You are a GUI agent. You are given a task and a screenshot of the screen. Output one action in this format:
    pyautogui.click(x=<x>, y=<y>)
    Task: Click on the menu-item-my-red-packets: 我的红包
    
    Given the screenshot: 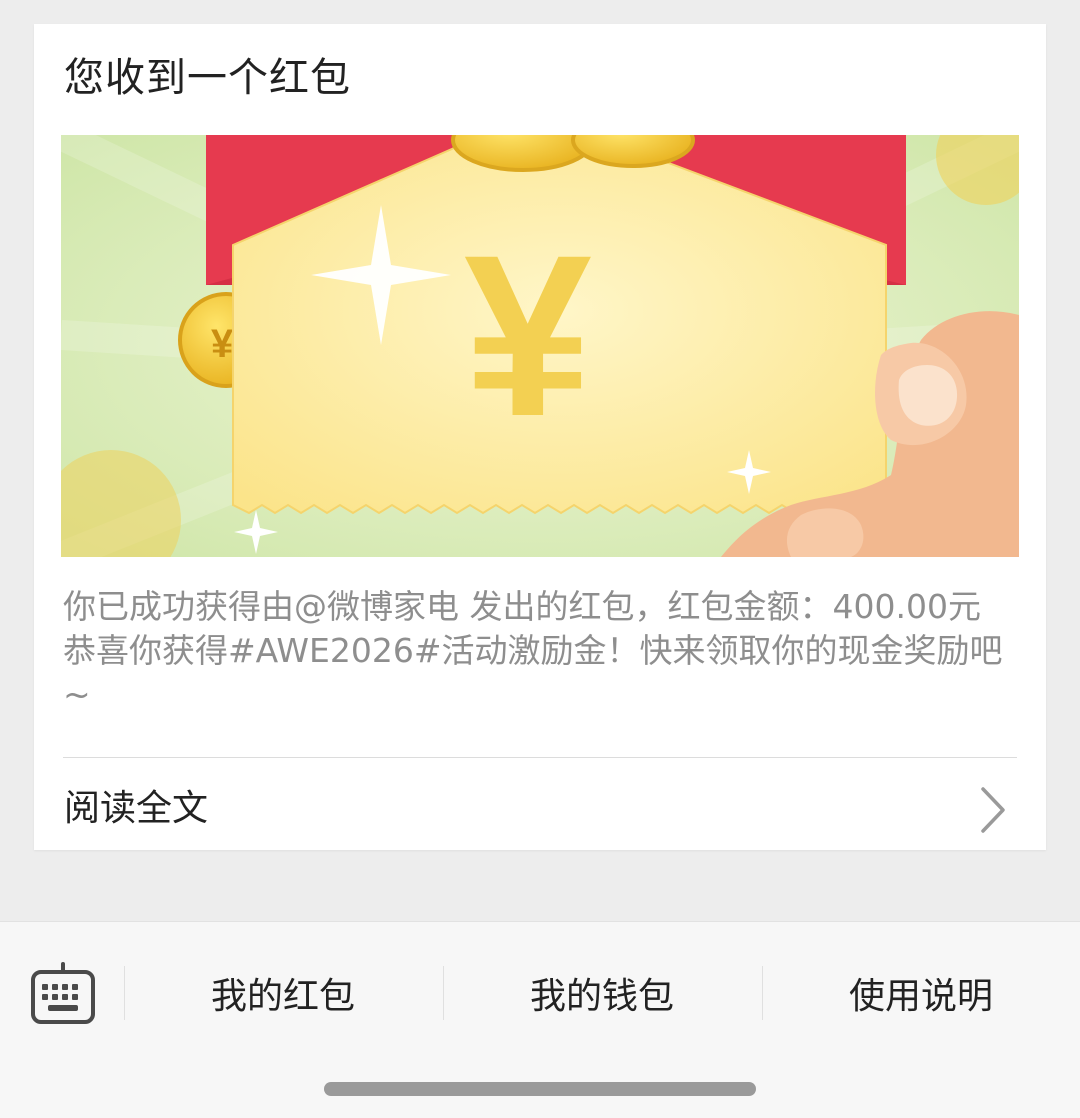 What is the action you would take?
    pyautogui.click(x=283, y=997)
    